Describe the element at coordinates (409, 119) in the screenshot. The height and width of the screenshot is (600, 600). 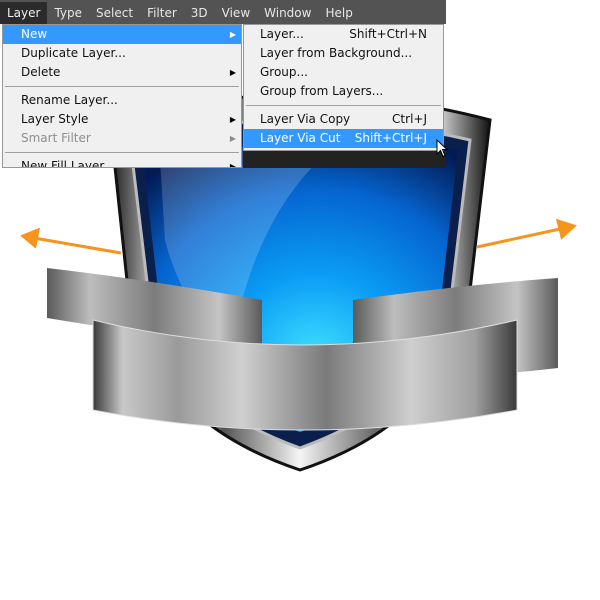
I see `menu-item-shortcut: Ctrl+J` at that location.